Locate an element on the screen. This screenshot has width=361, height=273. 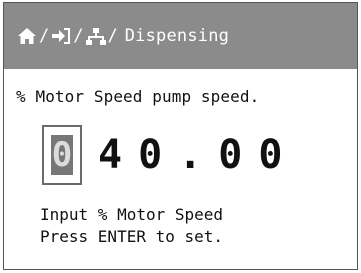
help-text-line-2: Press ENTER to set. is located at coordinates (132, 236).